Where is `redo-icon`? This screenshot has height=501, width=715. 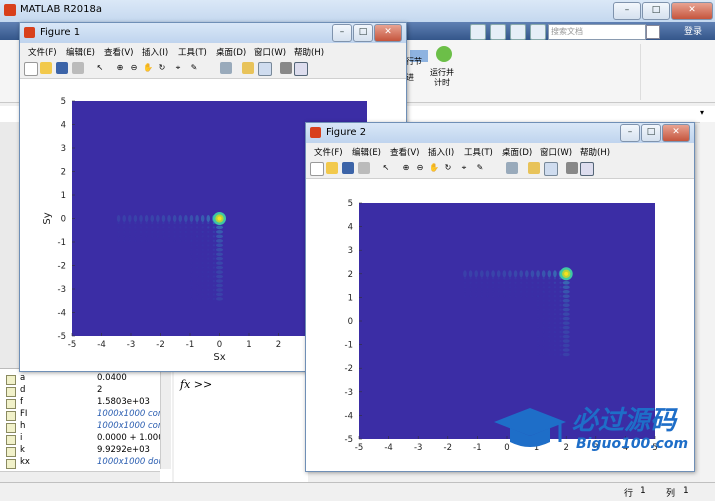
redo-icon is located at coordinates (538, 32).